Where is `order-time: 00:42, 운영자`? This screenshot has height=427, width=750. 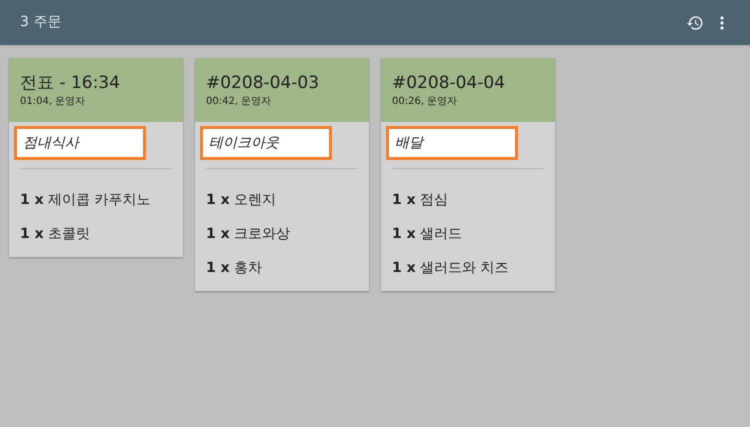
order-time: 00:42, 운영자 is located at coordinates (239, 102).